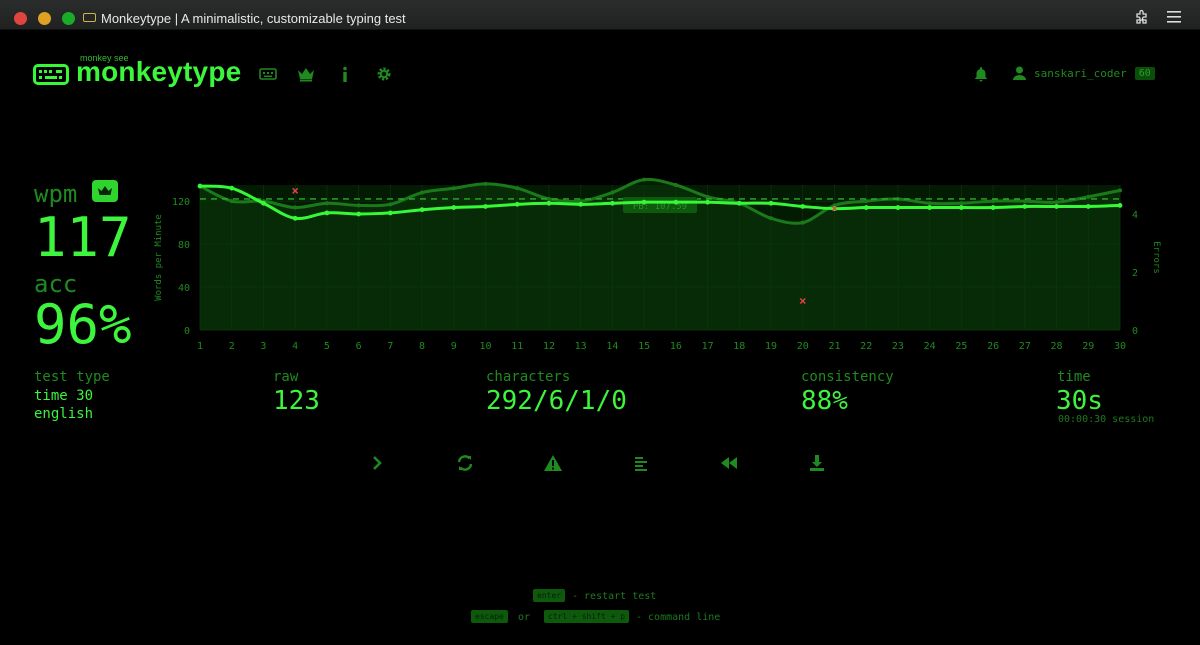  What do you see at coordinates (184, 245) in the screenshot?
I see `y-tick-label: 80` at bounding box center [184, 245].